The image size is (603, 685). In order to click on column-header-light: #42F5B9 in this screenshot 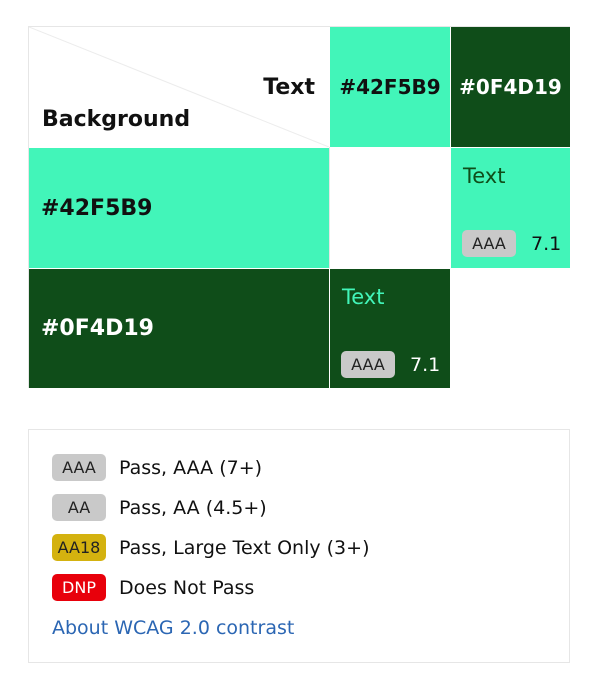, I will do `click(389, 87)`.